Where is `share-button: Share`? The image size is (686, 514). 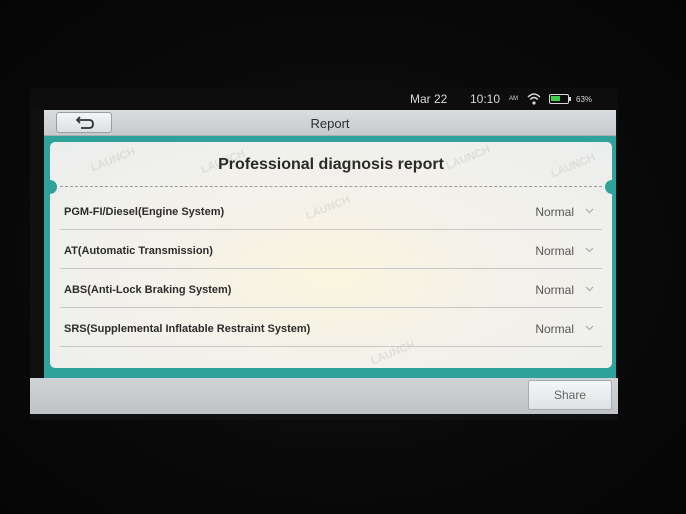 share-button: Share is located at coordinates (570, 395).